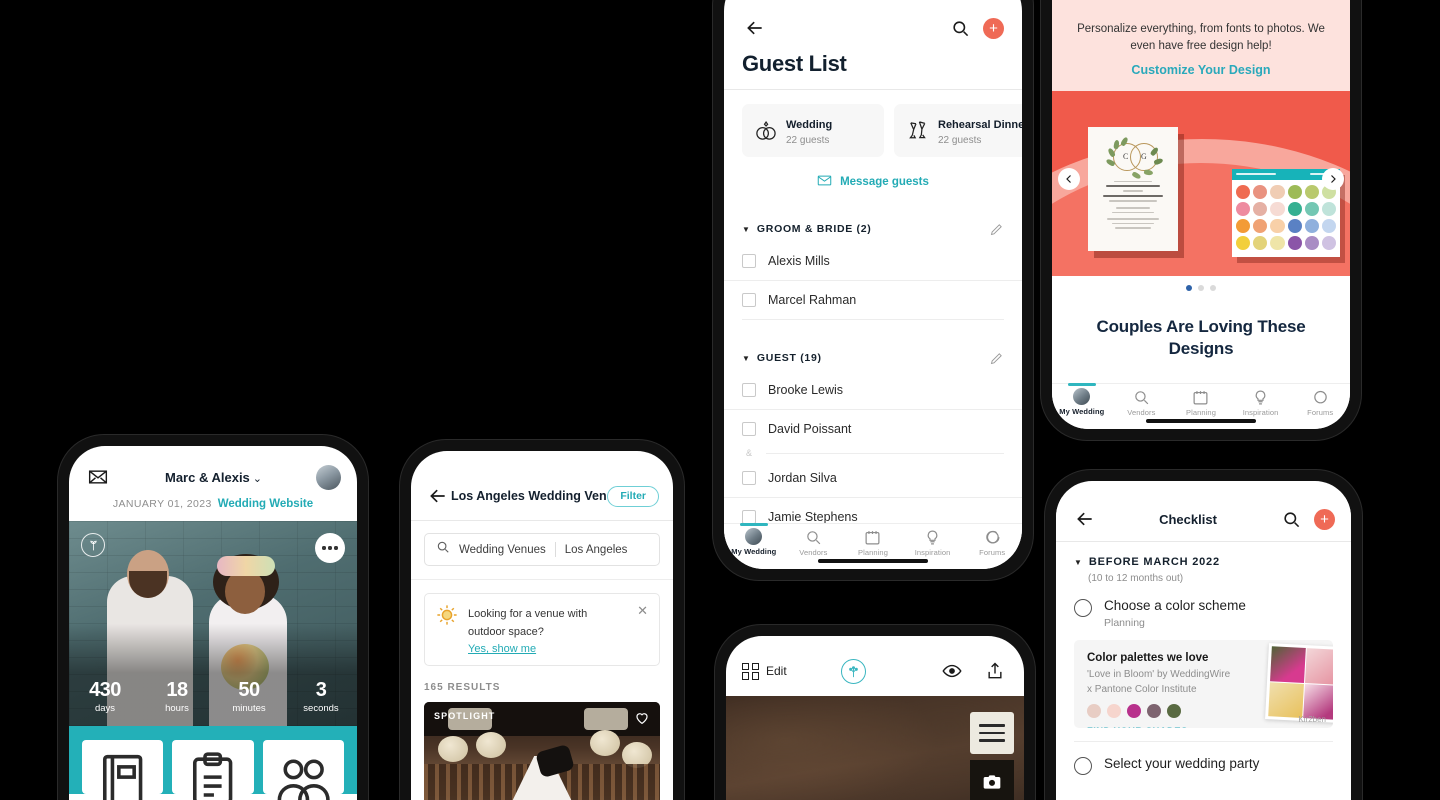 Image resolution: width=1440 pixels, height=800 pixels. I want to click on photo-preview, so click(875, 748).